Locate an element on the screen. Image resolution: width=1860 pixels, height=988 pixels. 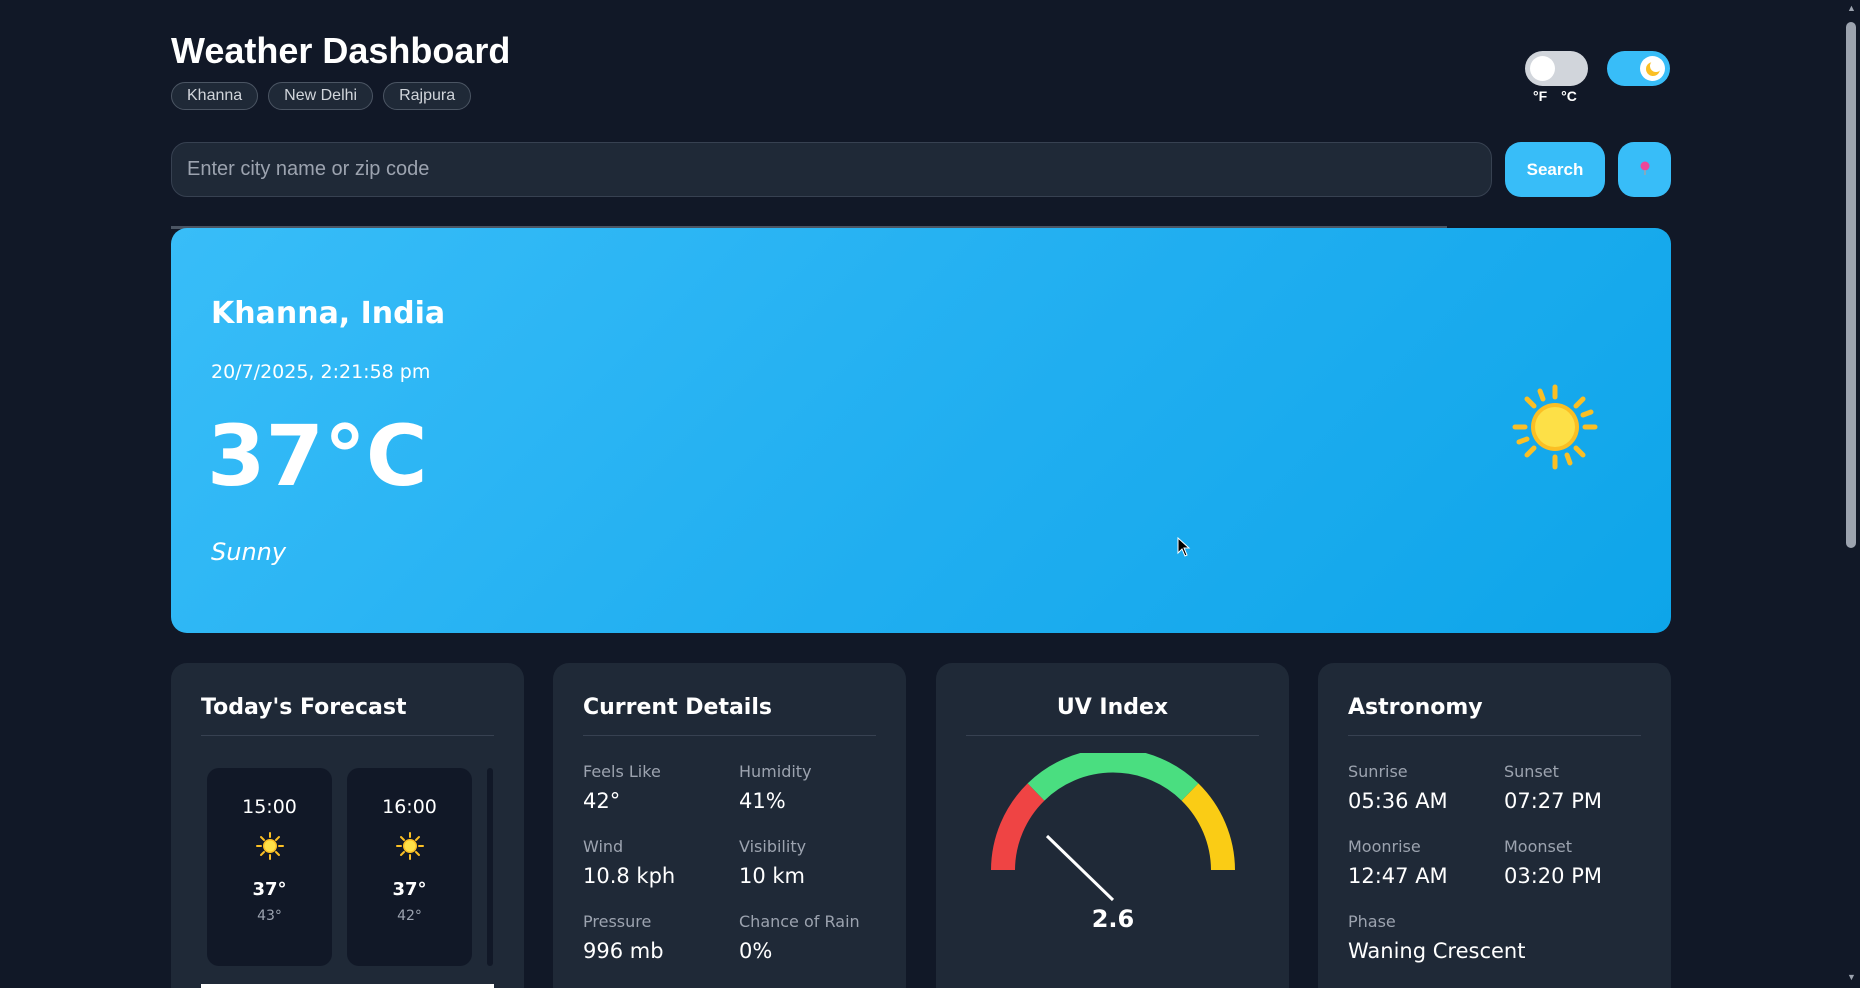
detail-value: 0% is located at coordinates (756, 951).